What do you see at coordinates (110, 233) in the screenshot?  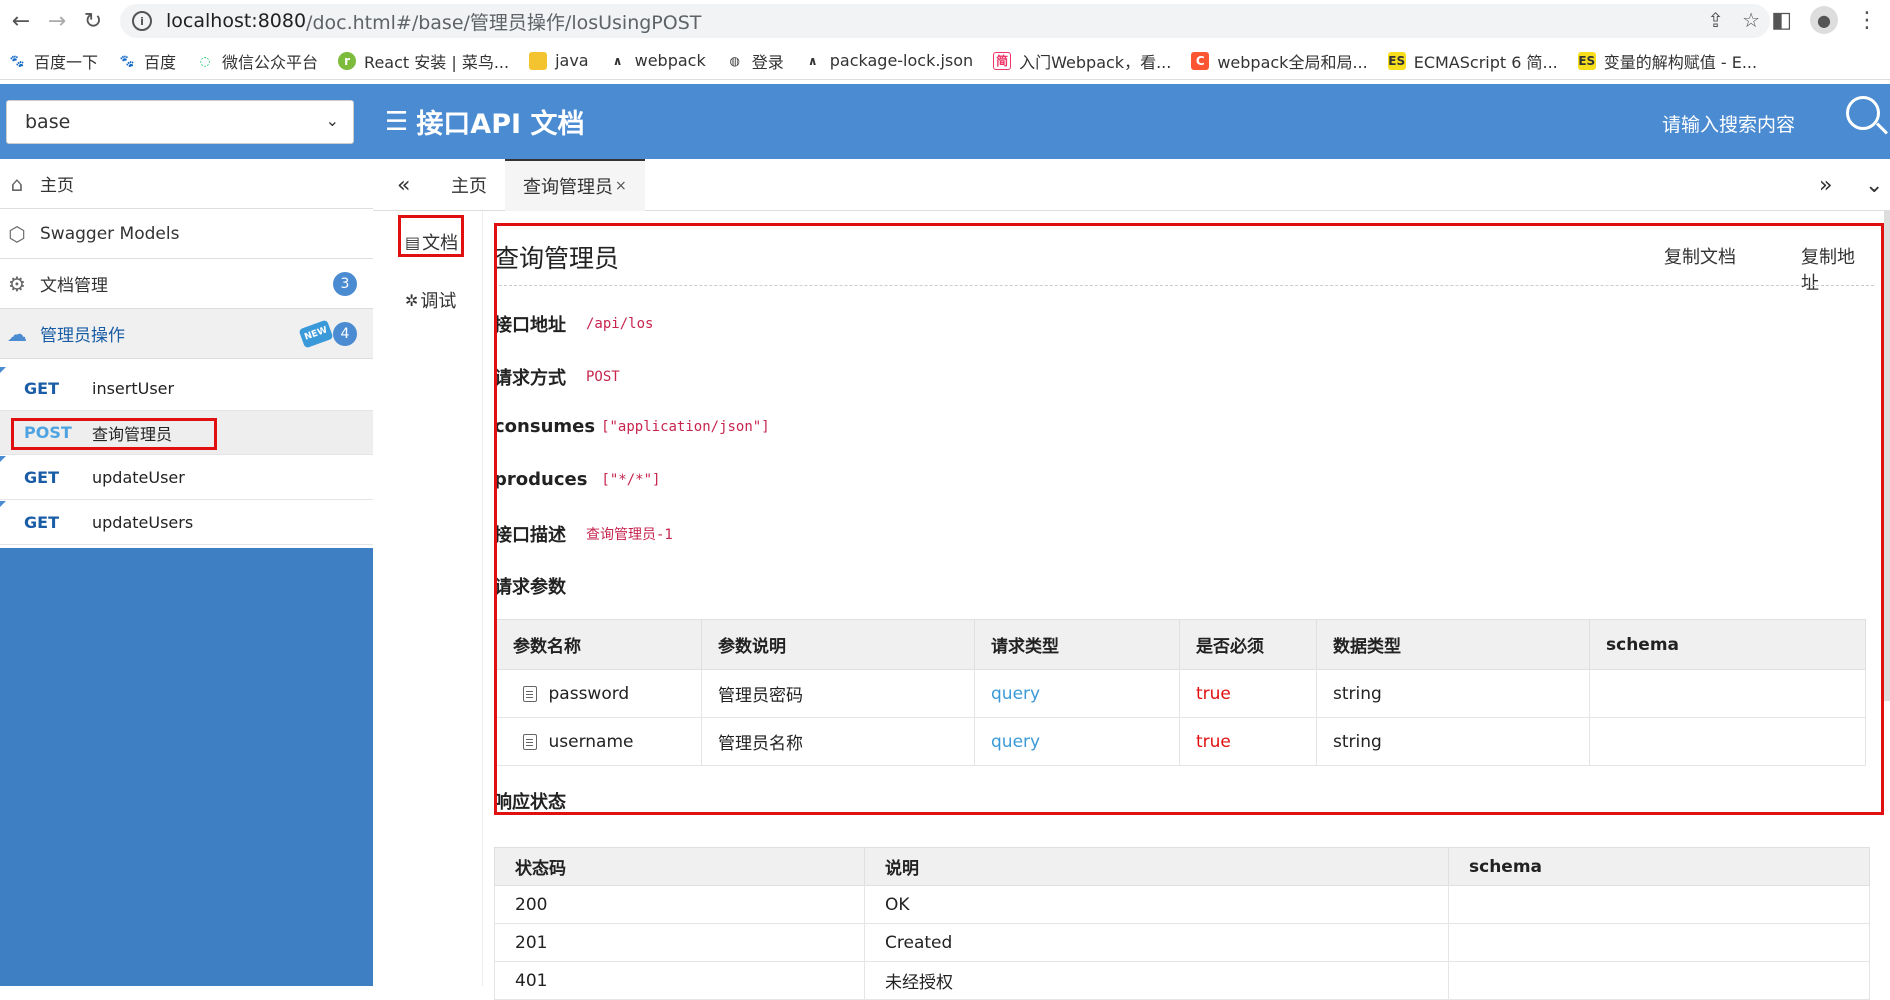 I see `sidebar-item-label: Swagger Models` at bounding box center [110, 233].